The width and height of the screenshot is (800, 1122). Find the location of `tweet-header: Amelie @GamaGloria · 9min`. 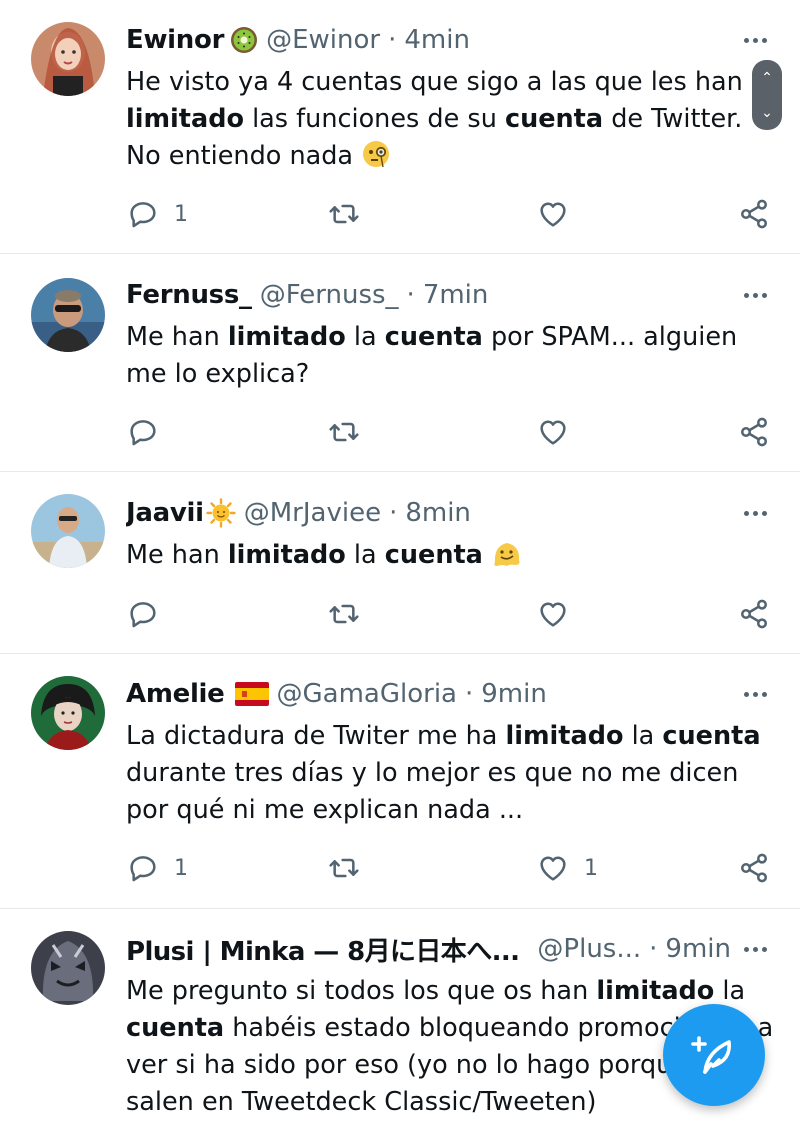

tweet-header: Amelie @GamaGloria · 9min is located at coordinates (453, 694).